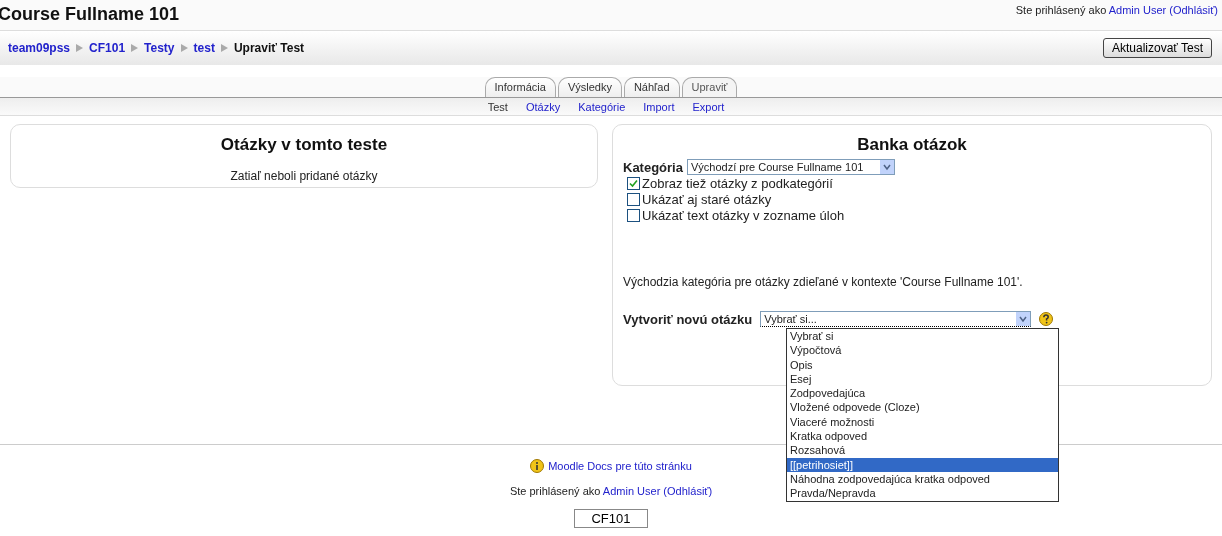  What do you see at coordinates (912, 145) in the screenshot?
I see `panel-title: Banka otázok` at bounding box center [912, 145].